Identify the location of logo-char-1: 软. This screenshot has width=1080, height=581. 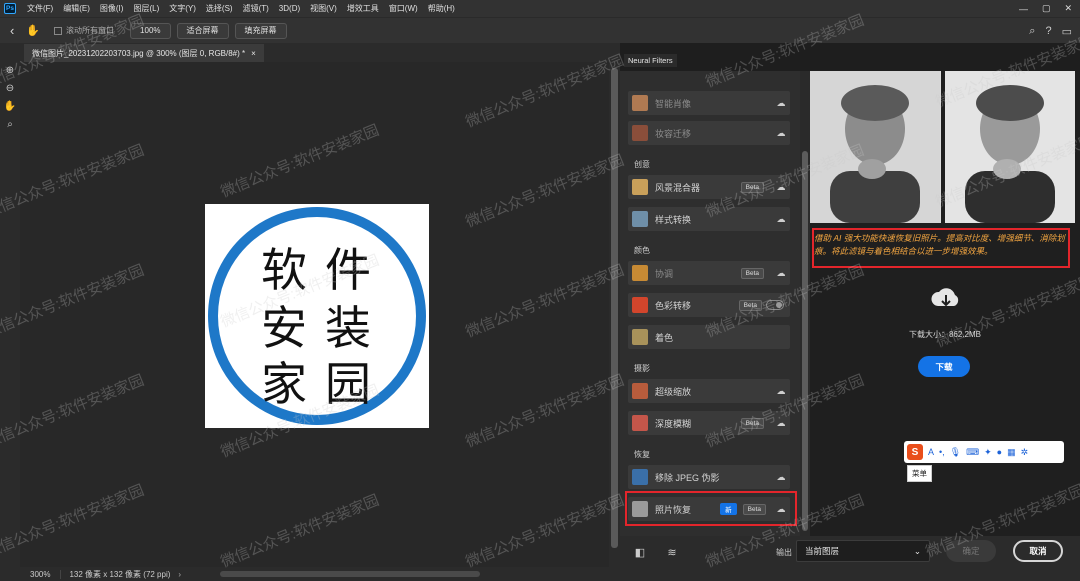
(284, 270).